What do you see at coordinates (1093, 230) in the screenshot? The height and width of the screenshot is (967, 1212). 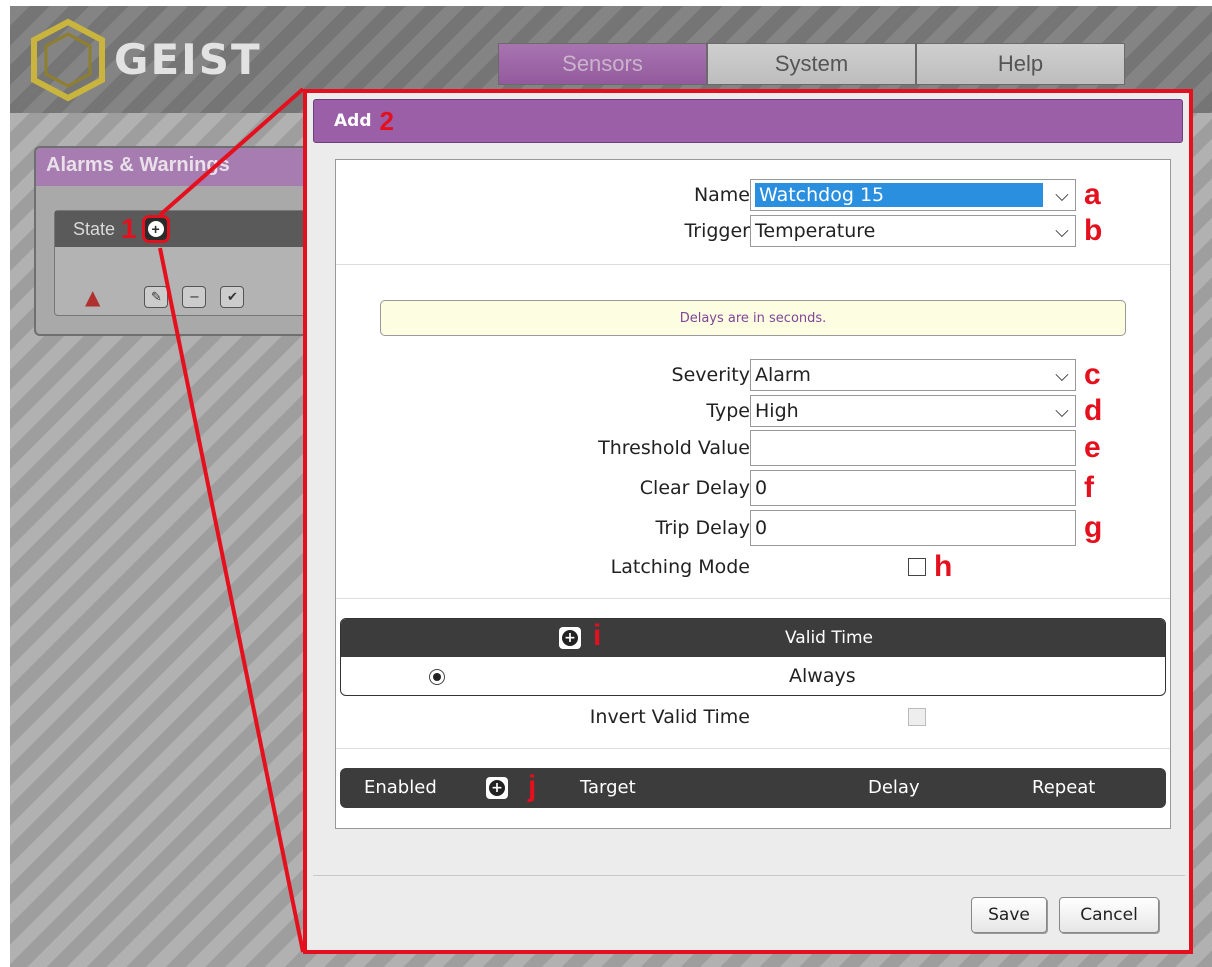 I see `annotation-b: b` at bounding box center [1093, 230].